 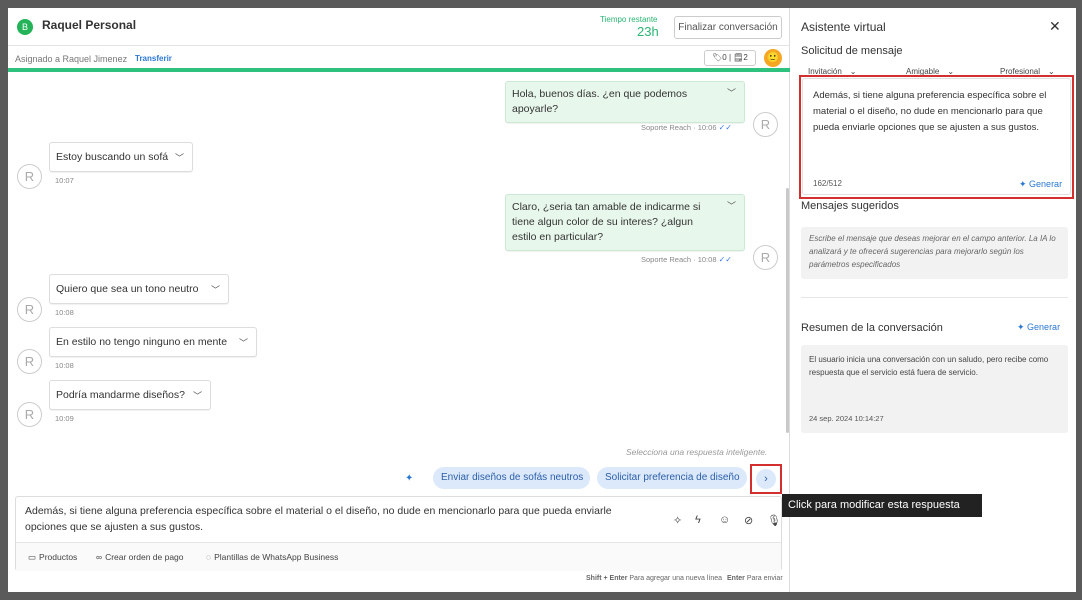 I want to click on message-bubble-incoming: Estoy buscando un sofá ﹀, so click(x=121, y=157).